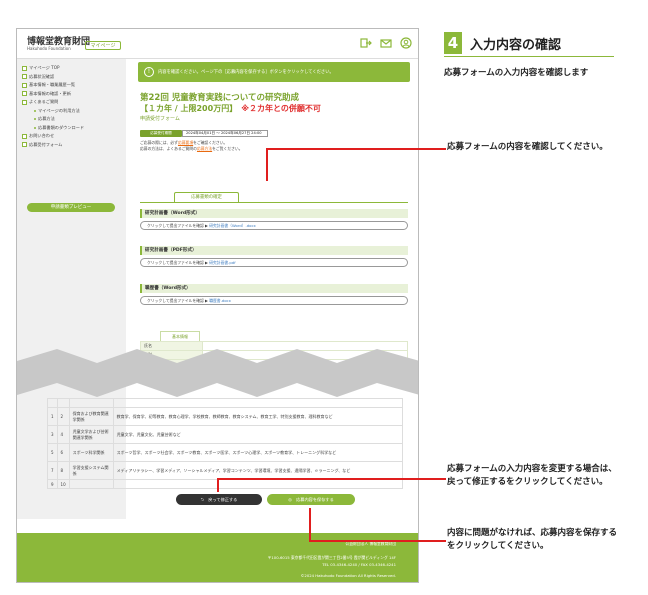 The image size is (648, 595). What do you see at coordinates (222, 262) in the screenshot?
I see `file-link: 研究計画書.pdf` at bounding box center [222, 262].